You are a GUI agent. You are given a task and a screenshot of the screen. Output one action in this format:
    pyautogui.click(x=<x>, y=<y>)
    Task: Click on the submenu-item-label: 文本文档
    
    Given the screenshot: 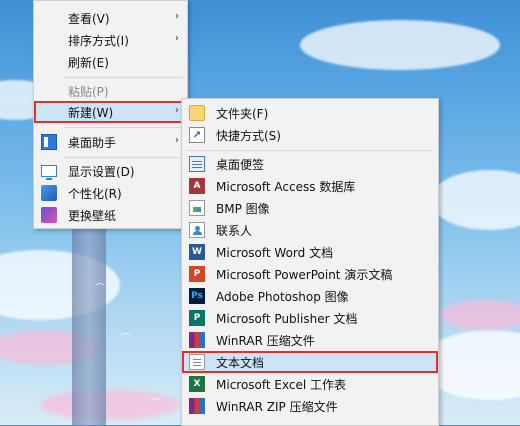 What is the action you would take?
    pyautogui.click(x=240, y=362)
    